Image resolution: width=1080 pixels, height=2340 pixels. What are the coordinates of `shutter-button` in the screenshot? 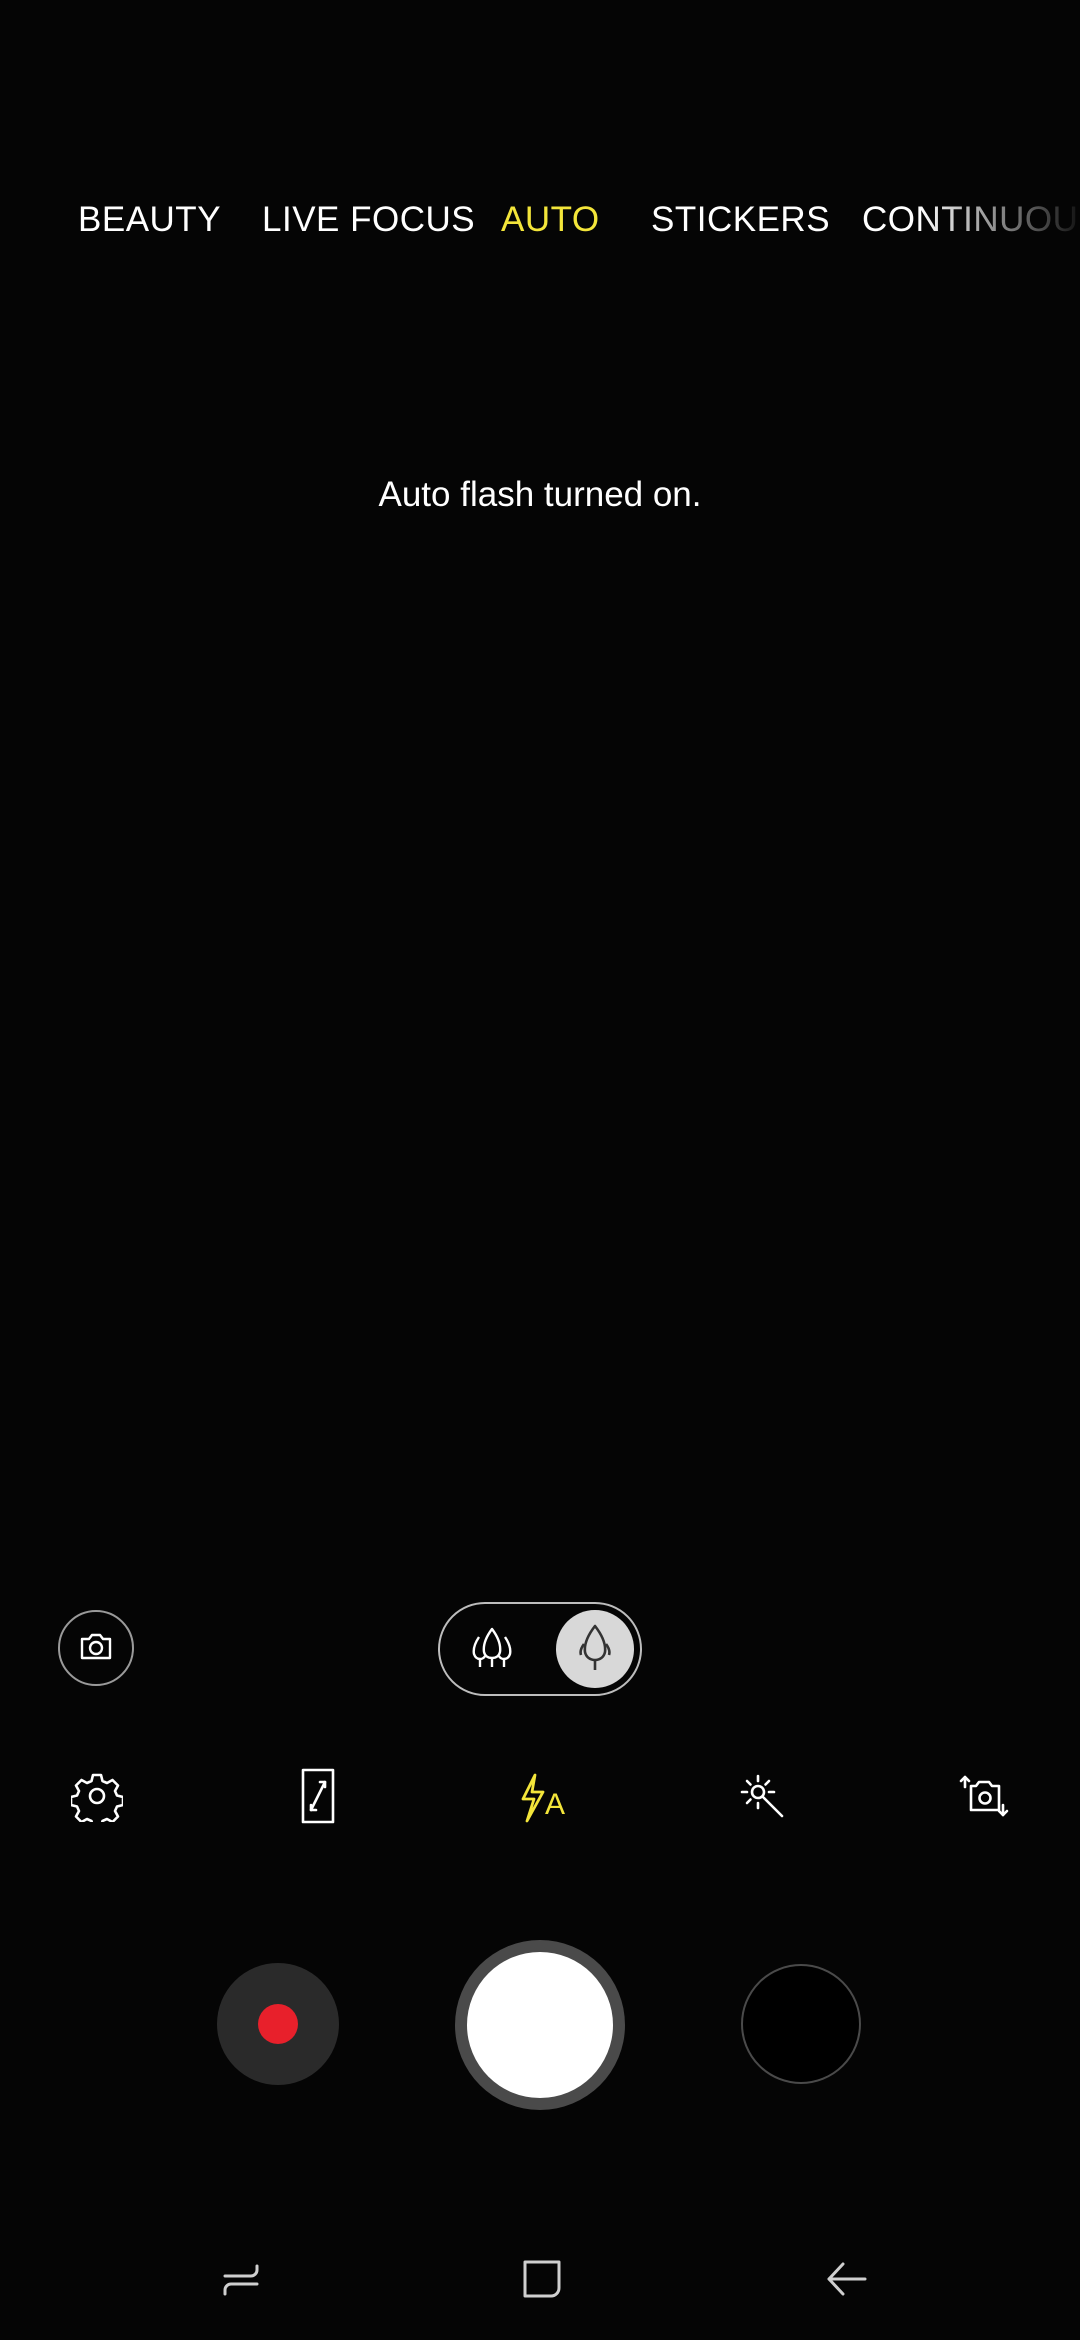 It's located at (540, 2025).